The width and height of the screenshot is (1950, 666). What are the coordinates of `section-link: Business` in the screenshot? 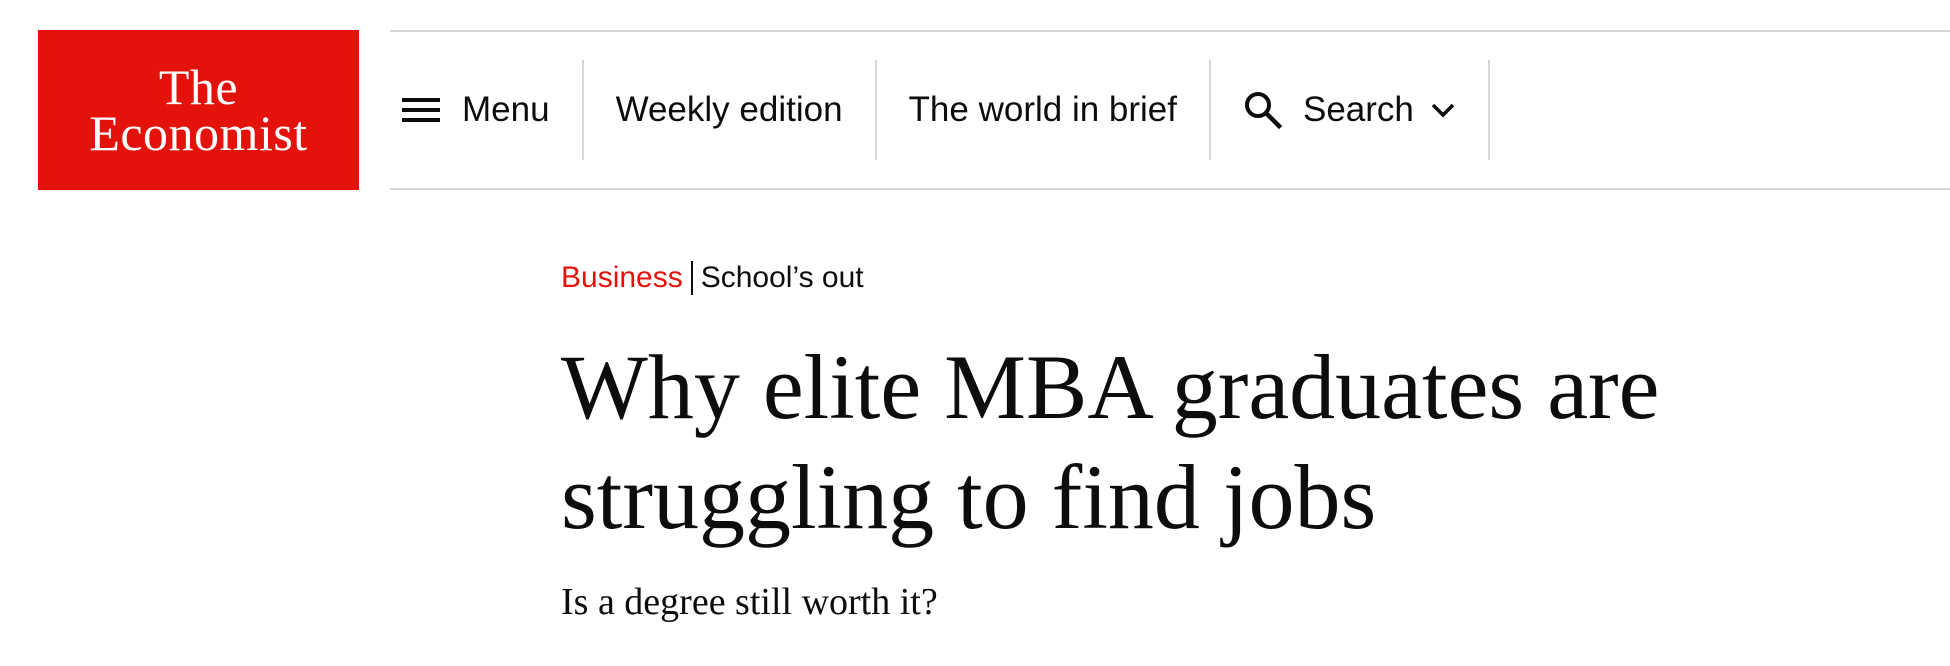 It's located at (622, 278).